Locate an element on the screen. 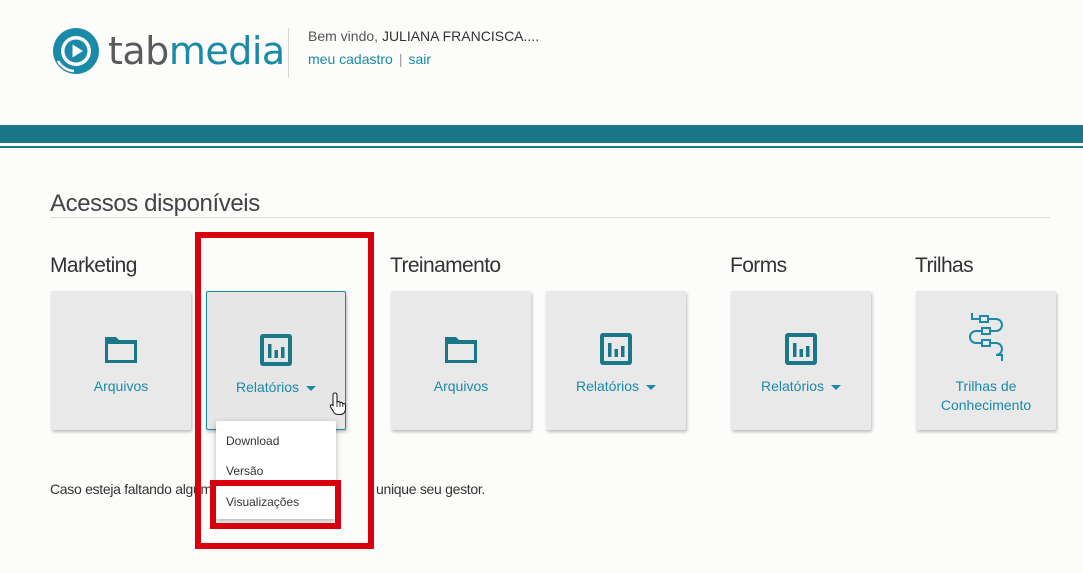 The height and width of the screenshot is (573, 1083). tile-label: Trilhas de Conhecimento is located at coordinates (986, 396).